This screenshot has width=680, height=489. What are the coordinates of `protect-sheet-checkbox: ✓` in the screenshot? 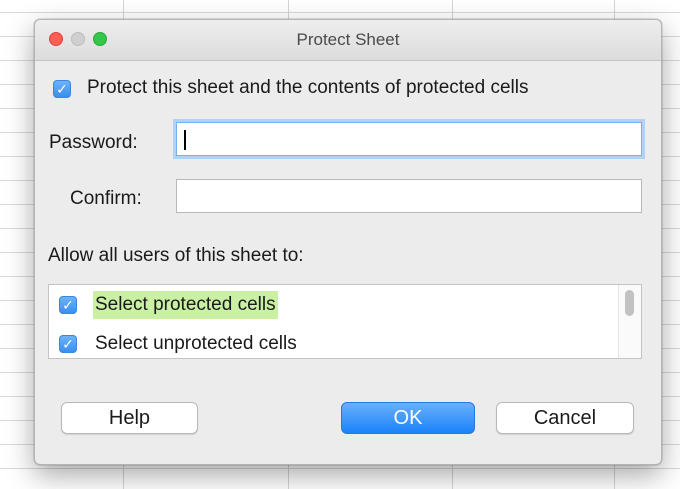 It's located at (62, 89).